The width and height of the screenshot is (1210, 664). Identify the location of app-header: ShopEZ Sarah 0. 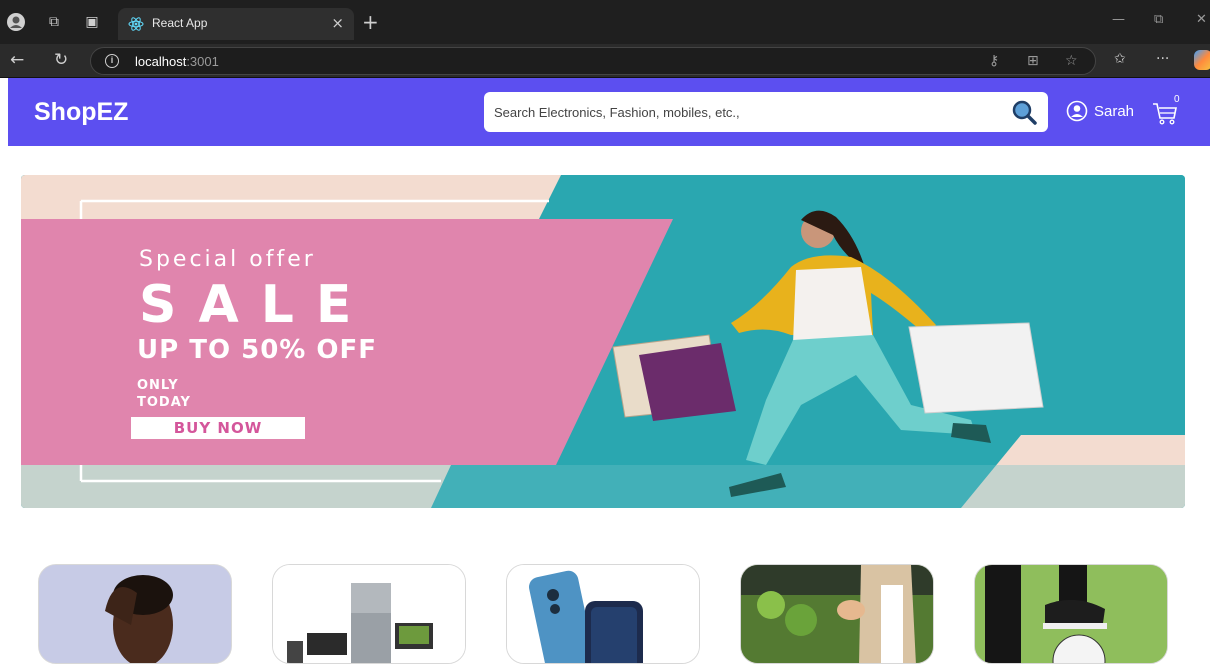
(609, 112).